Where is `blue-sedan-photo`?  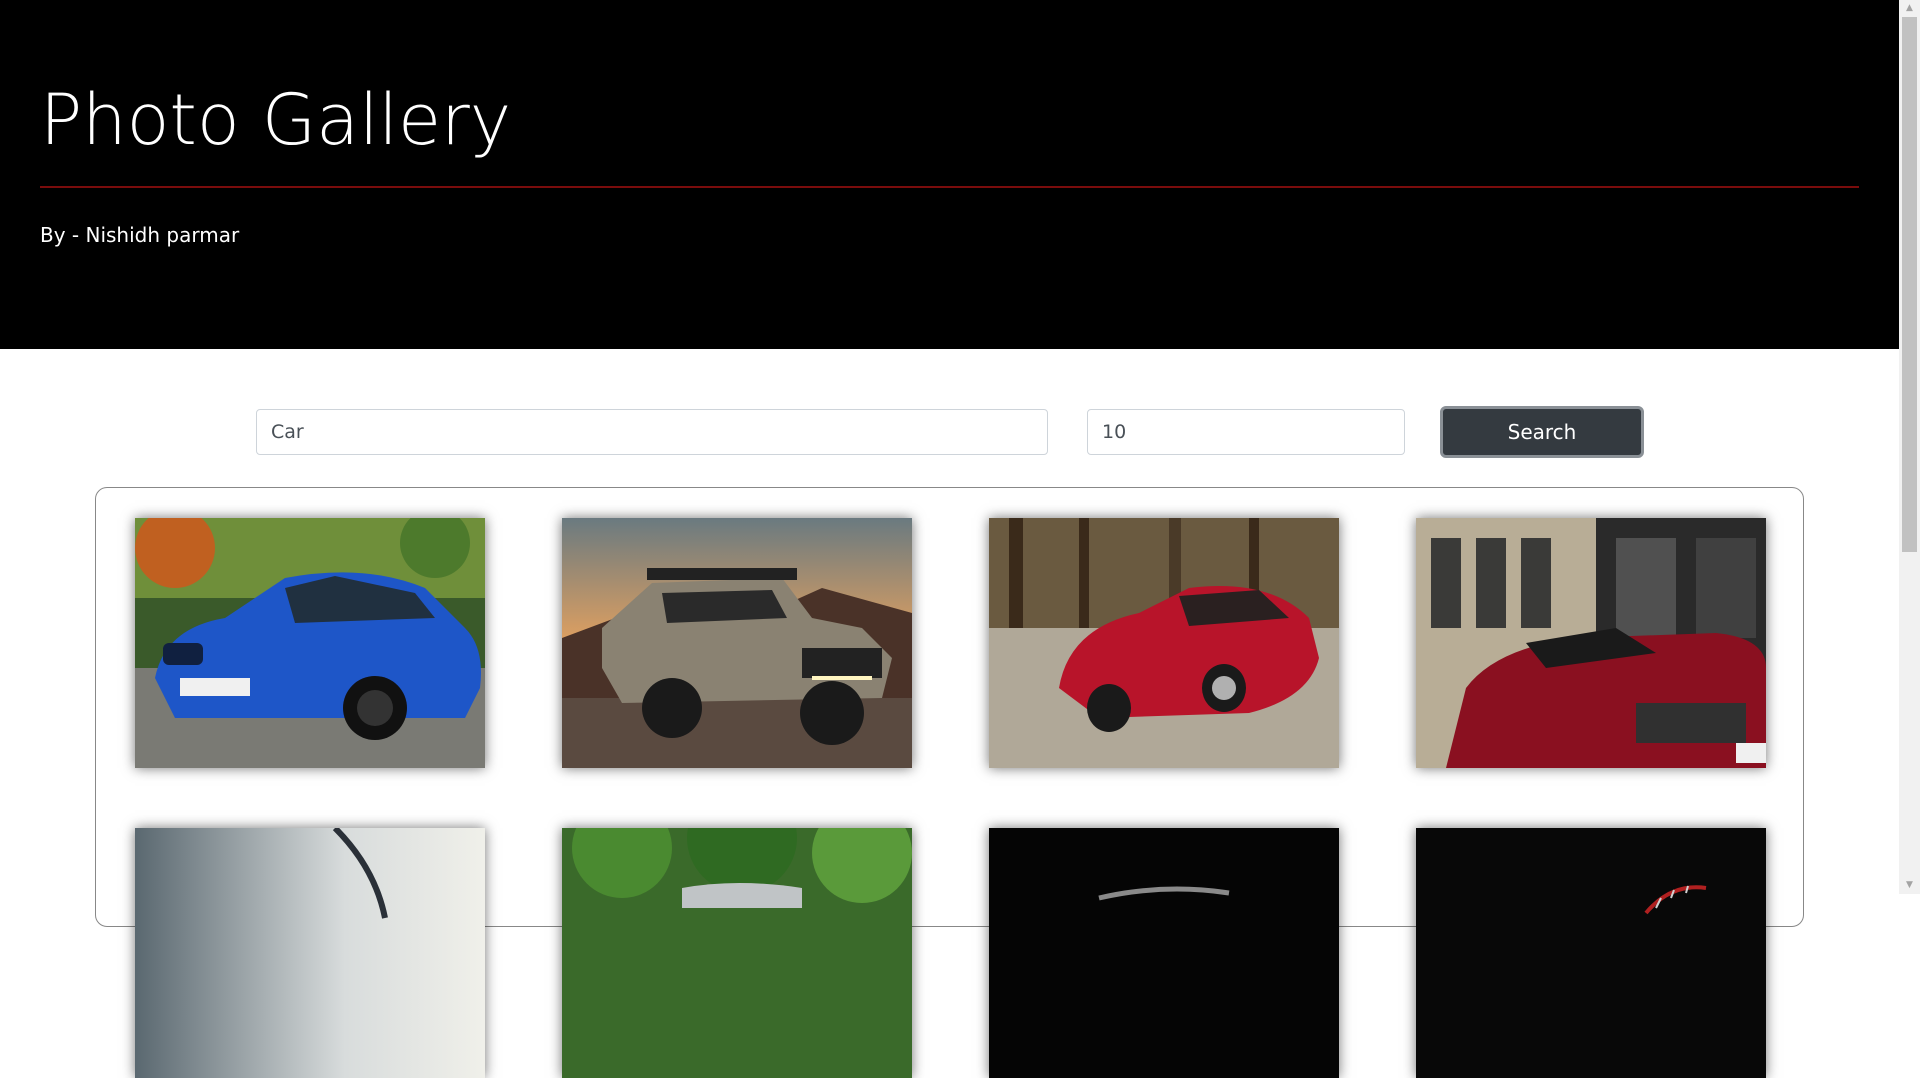
blue-sedan-photo is located at coordinates (310, 643).